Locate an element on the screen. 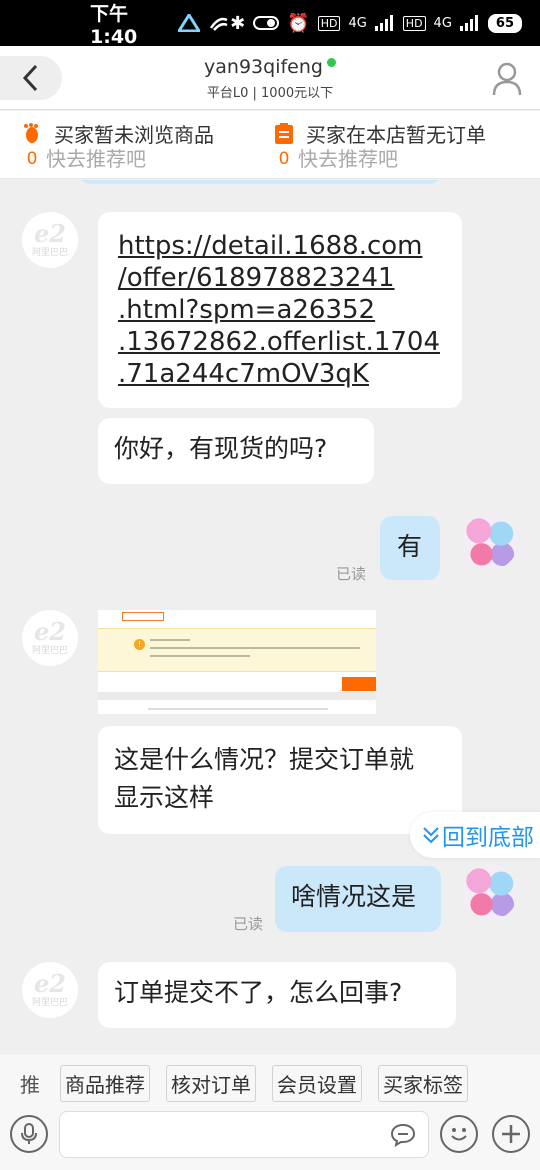 The height and width of the screenshot is (1170, 540). order-sub: 快去推荐吧 is located at coordinates (348, 159).